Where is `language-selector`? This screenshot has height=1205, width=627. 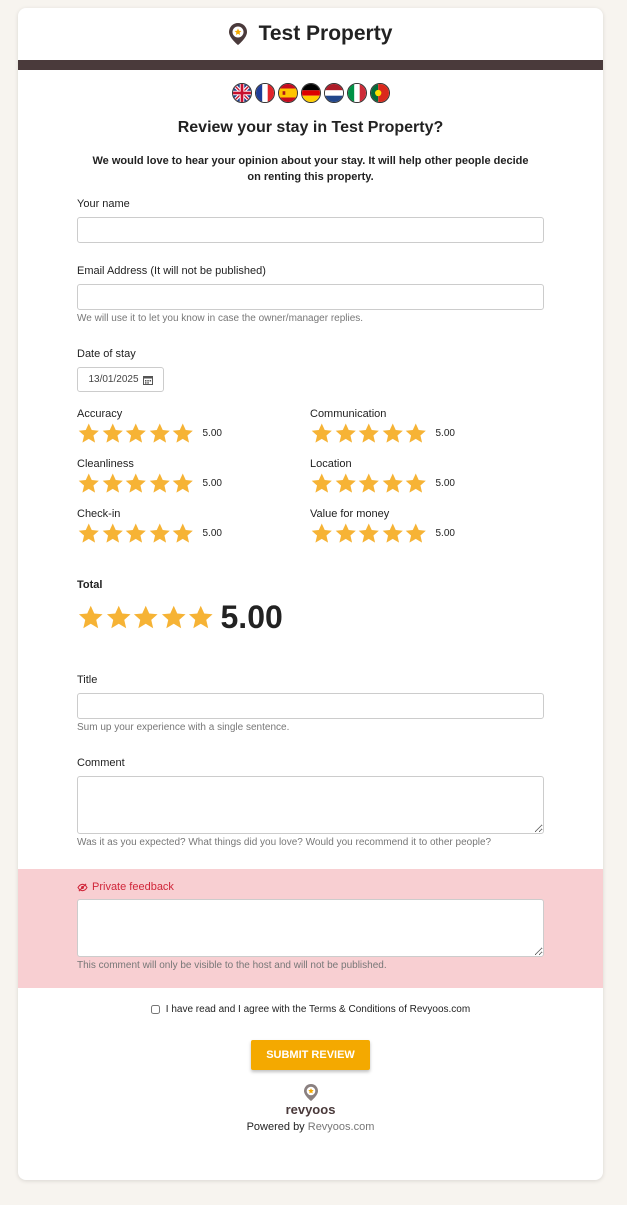 language-selector is located at coordinates (310, 93).